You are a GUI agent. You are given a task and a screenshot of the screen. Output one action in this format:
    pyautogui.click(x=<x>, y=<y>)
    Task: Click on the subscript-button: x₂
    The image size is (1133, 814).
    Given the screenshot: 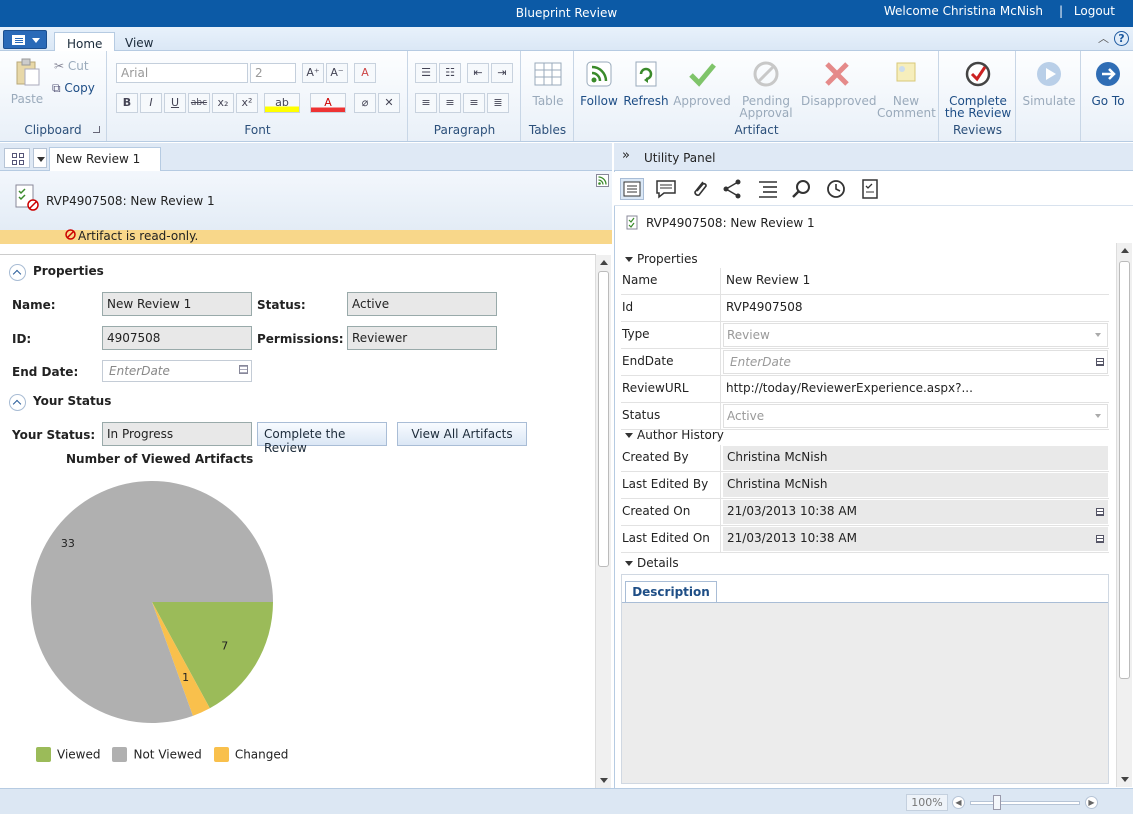 What is the action you would take?
    pyautogui.click(x=223, y=103)
    